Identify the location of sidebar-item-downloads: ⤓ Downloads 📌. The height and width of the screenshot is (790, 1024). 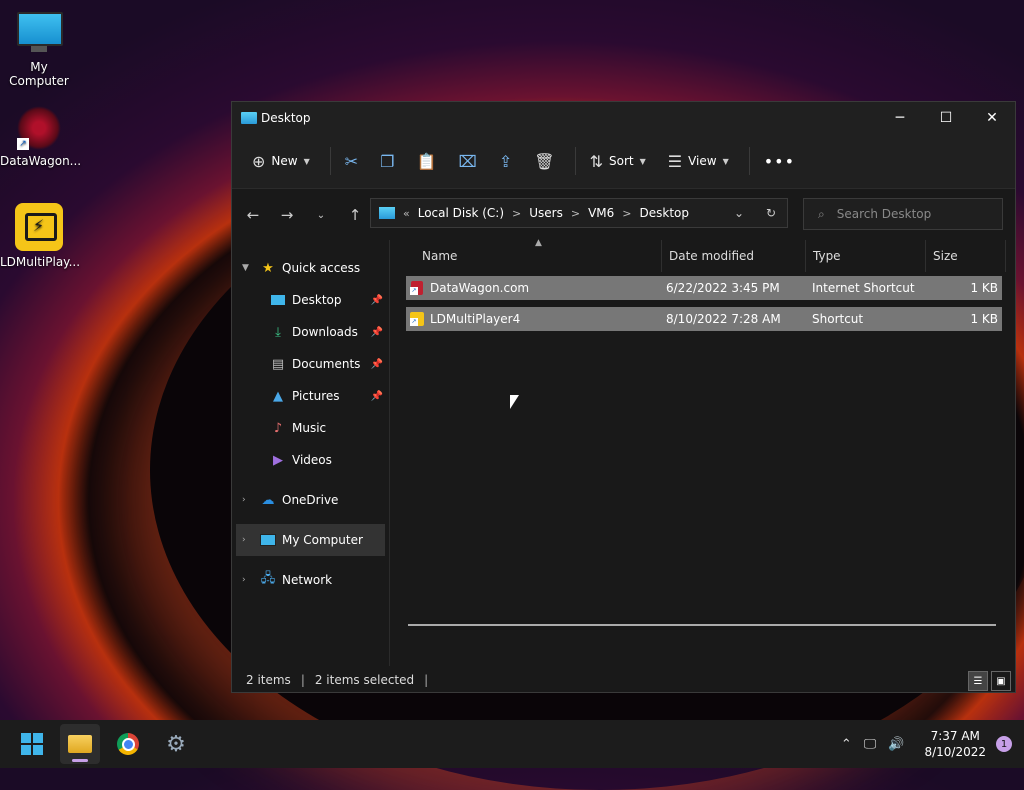
(310, 332).